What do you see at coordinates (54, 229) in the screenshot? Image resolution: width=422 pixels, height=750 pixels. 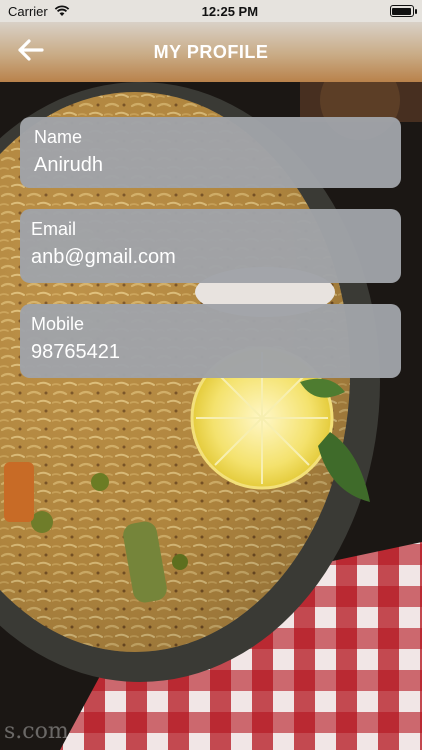 I see `email-label: Email` at bounding box center [54, 229].